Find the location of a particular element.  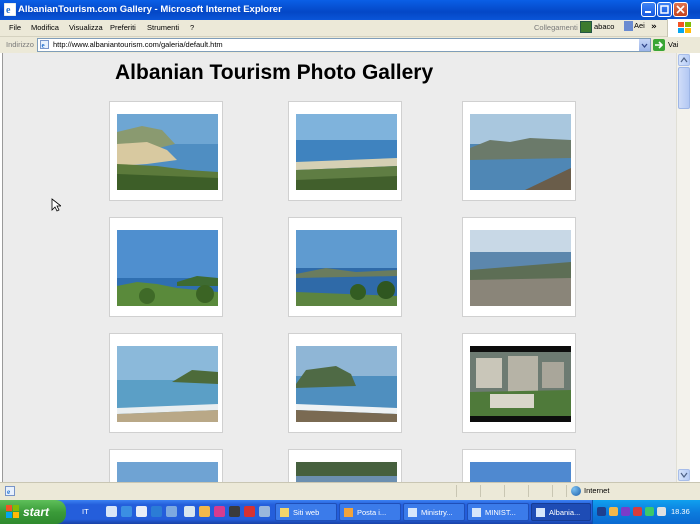

link-aei: Aei is located at coordinates (634, 26).